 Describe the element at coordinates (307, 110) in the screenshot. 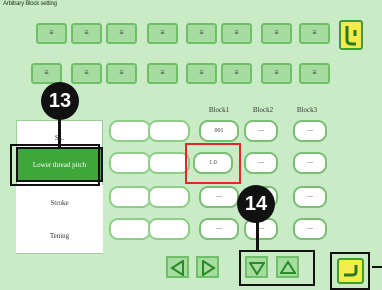

I see `column-header-block3: Block3` at that location.